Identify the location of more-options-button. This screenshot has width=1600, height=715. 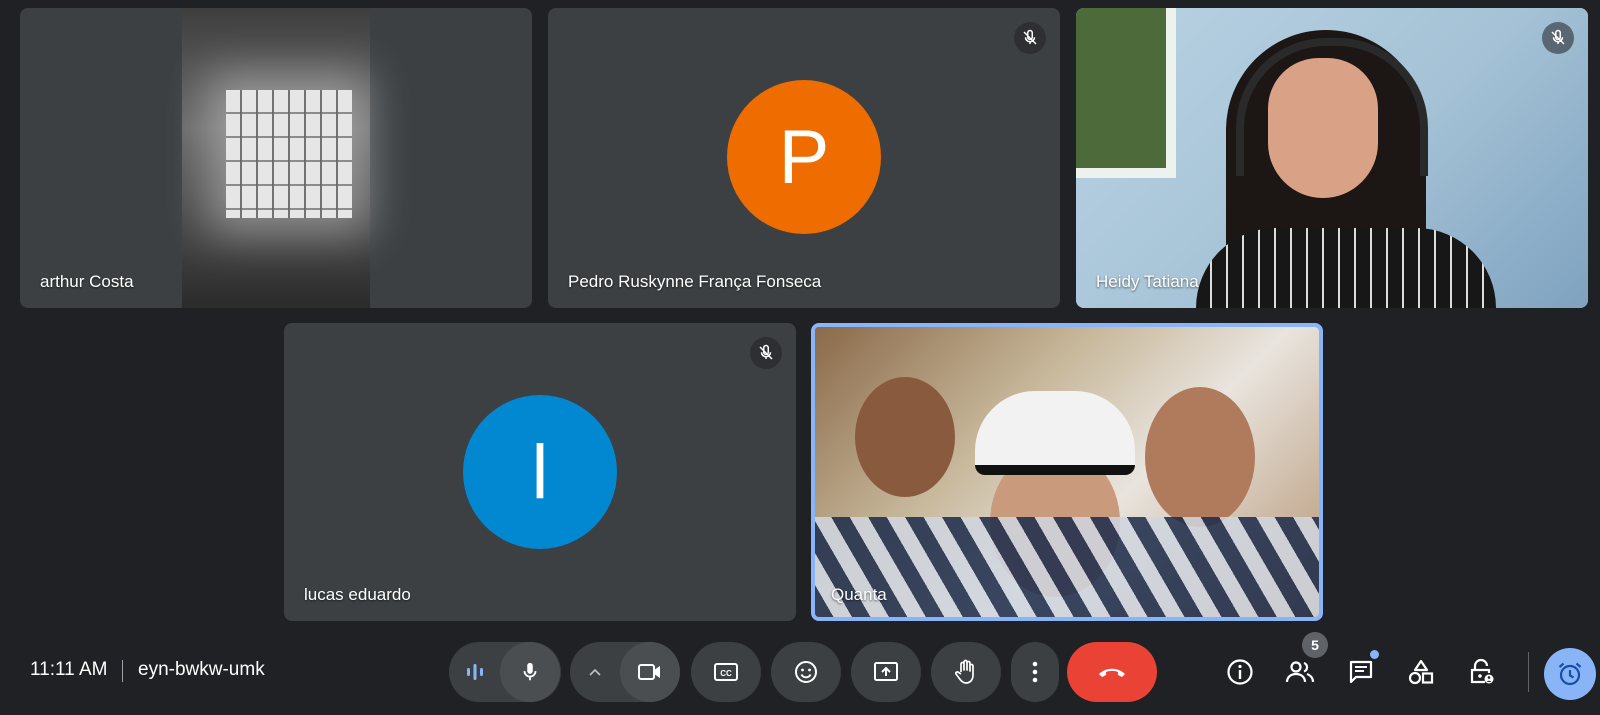
(1035, 672).